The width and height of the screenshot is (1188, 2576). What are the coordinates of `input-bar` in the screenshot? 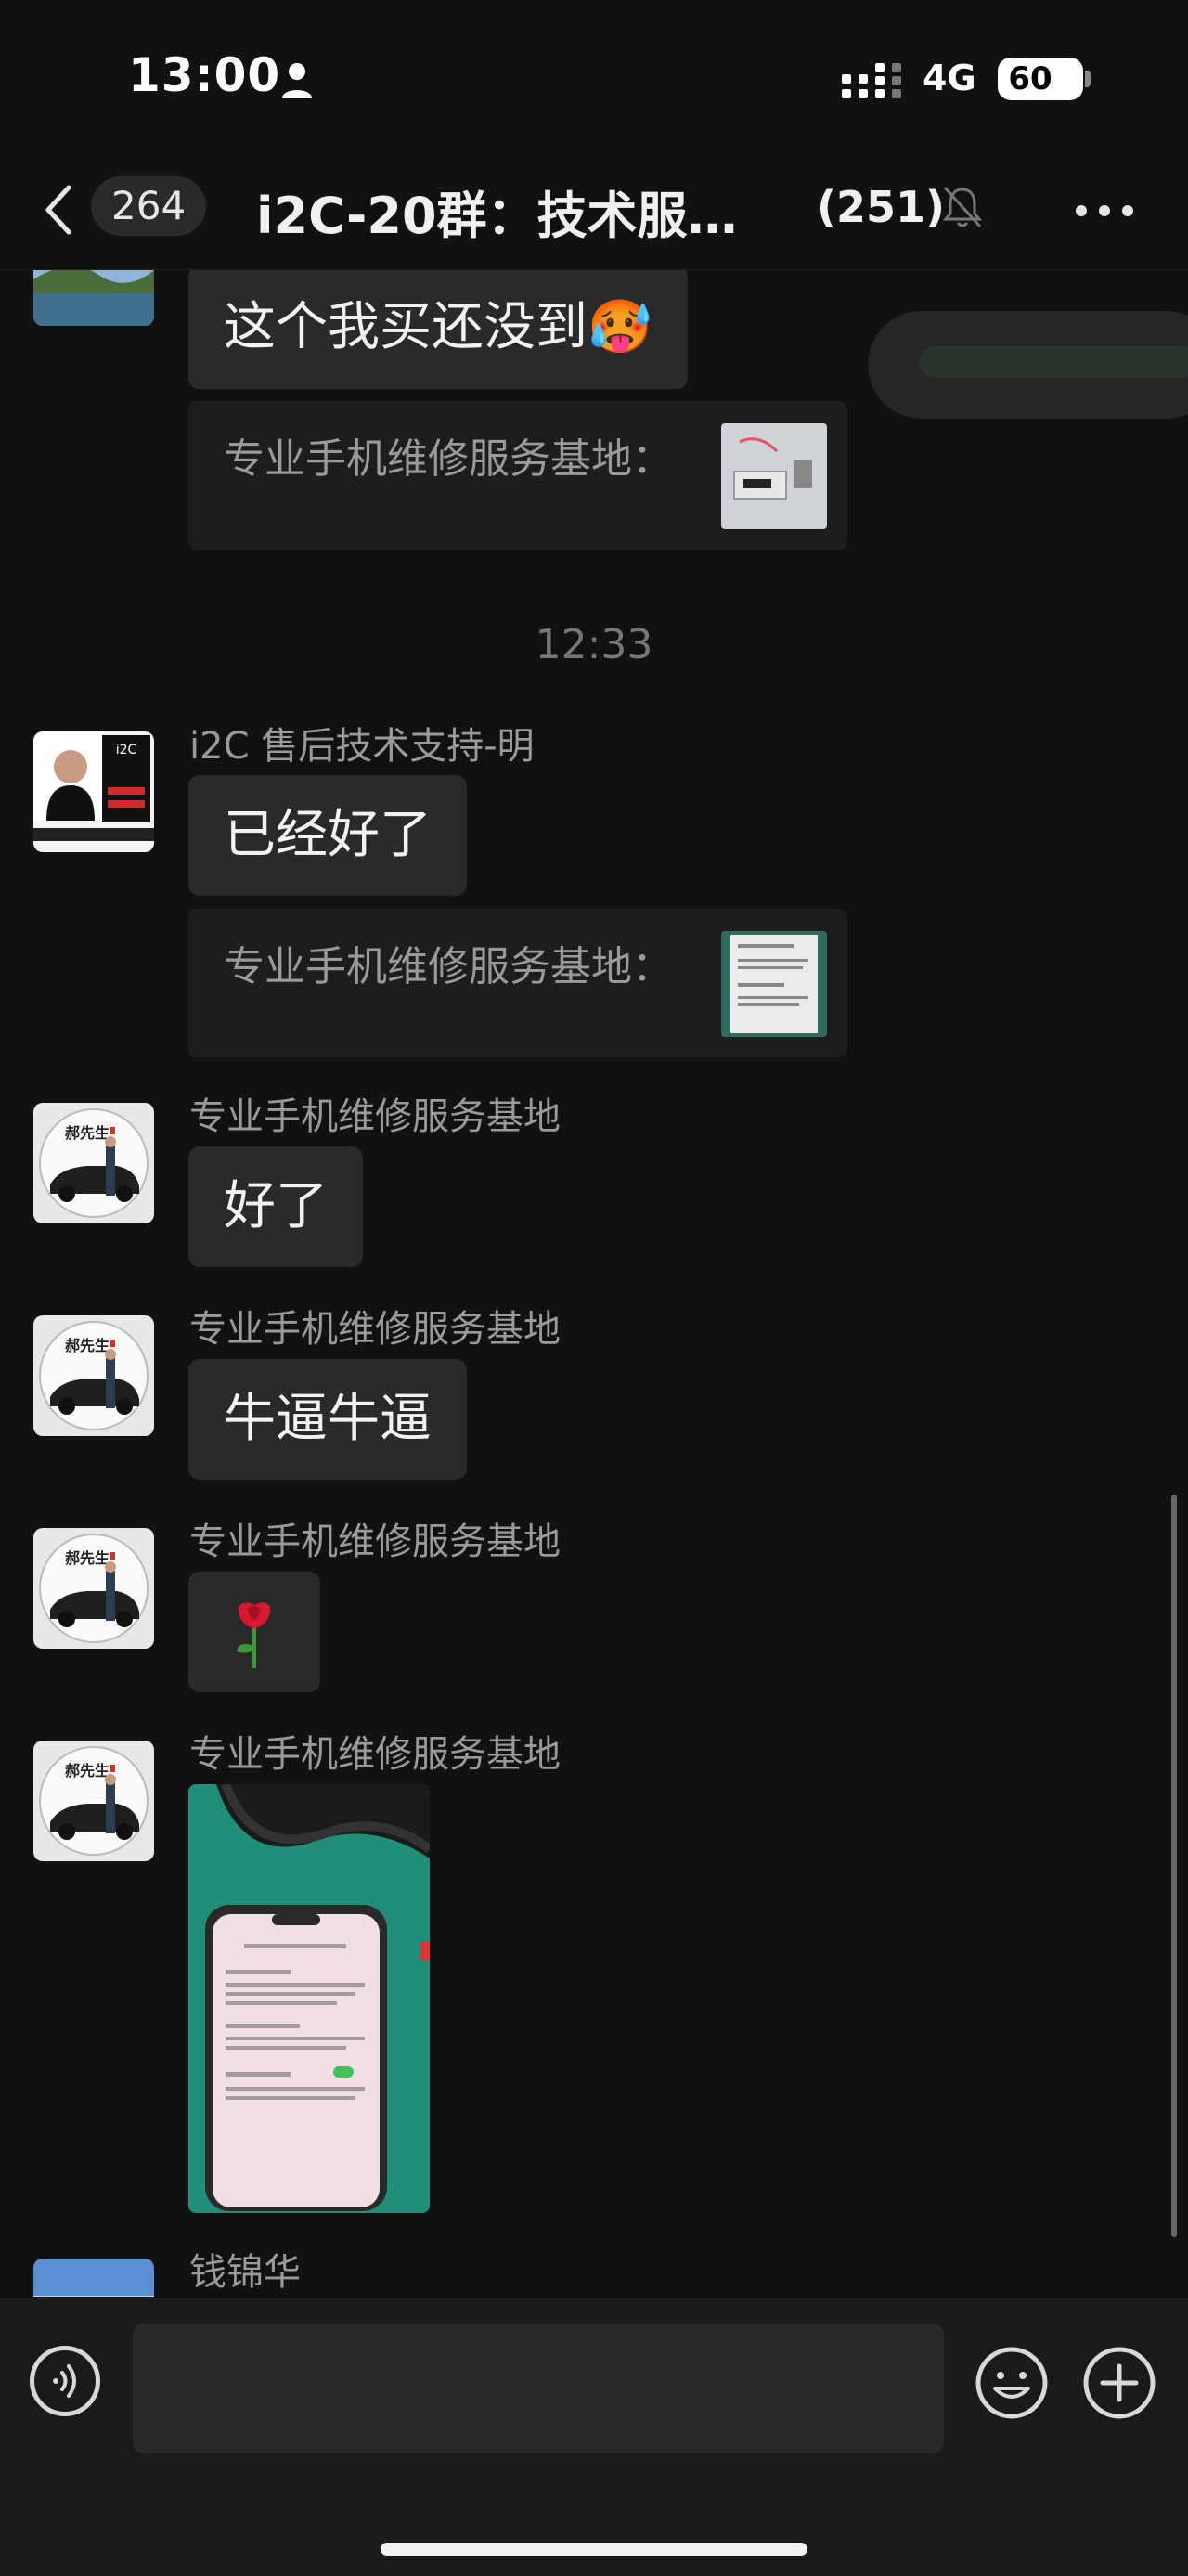 It's located at (594, 2437).